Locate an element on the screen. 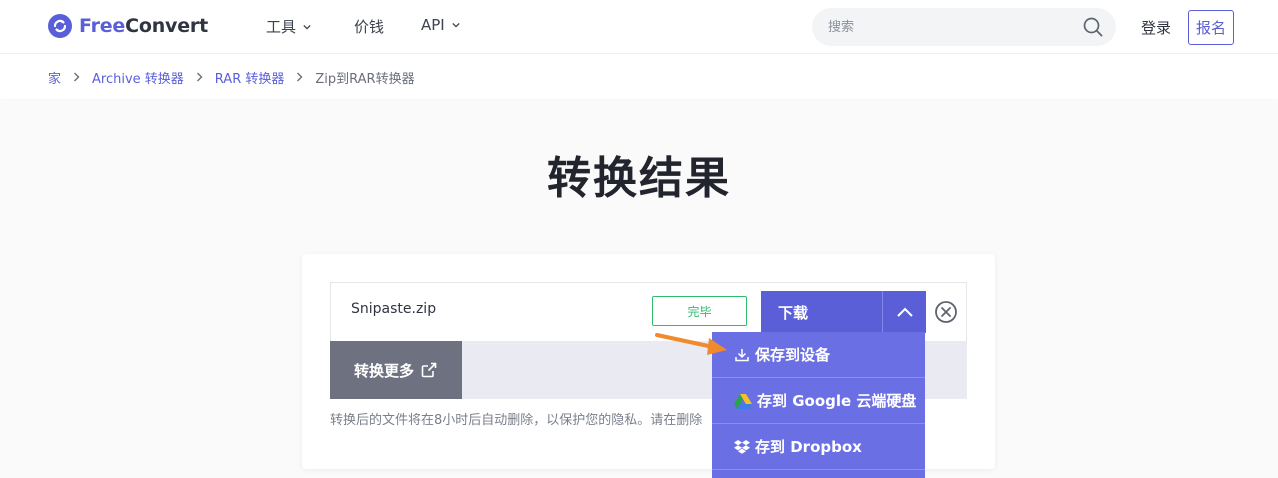  search-box is located at coordinates (964, 27).